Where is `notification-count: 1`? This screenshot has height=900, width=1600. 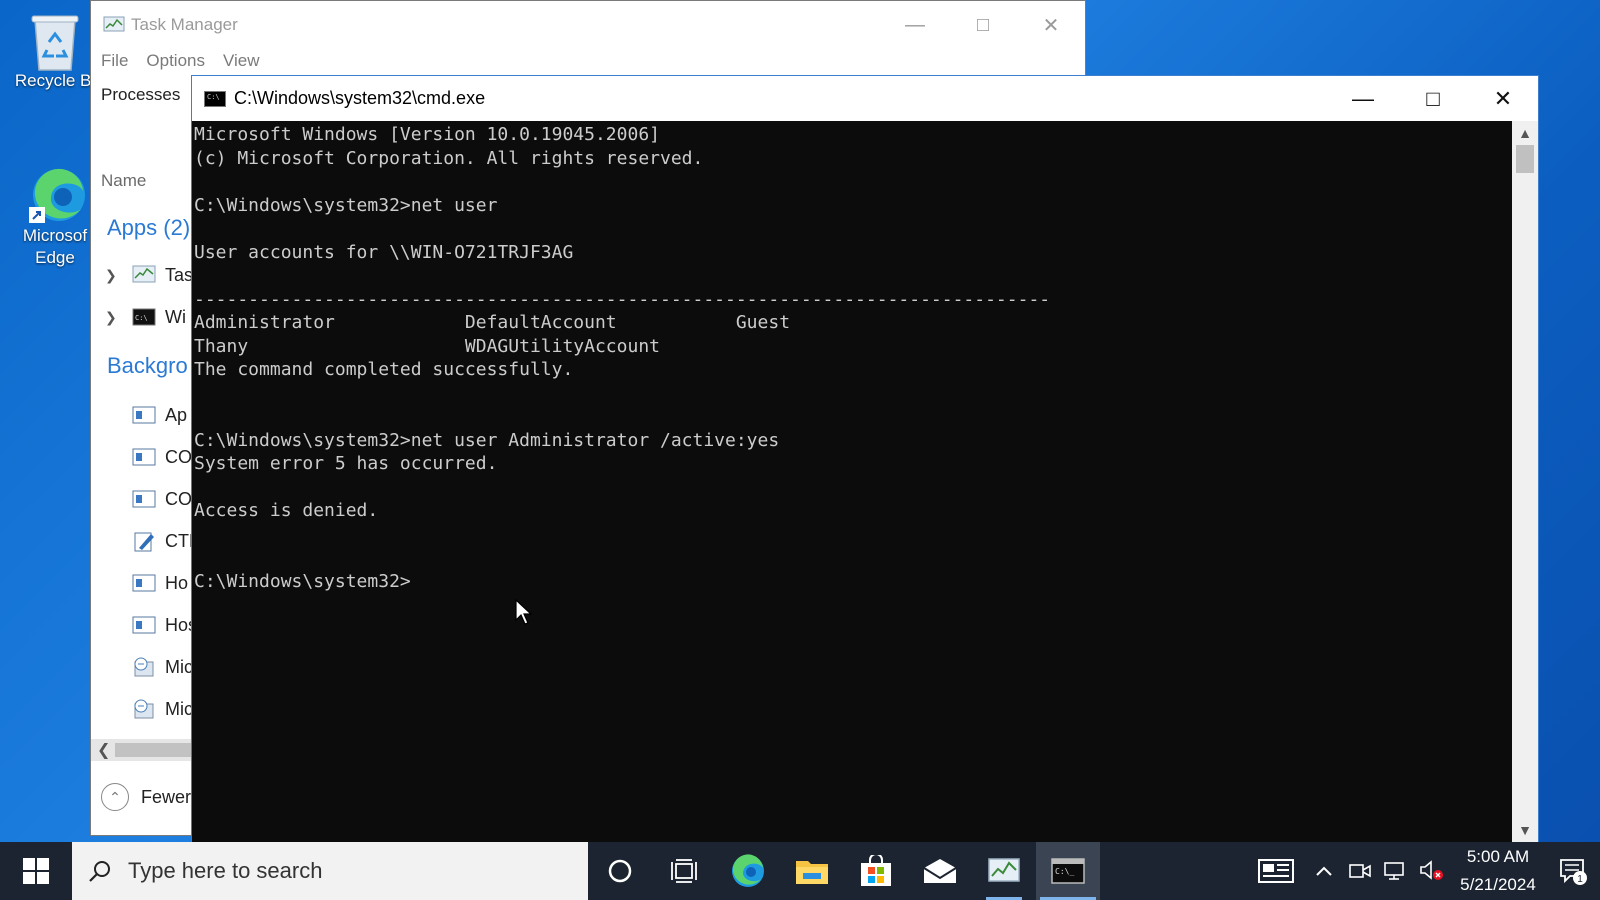
notification-count: 1 is located at coordinates (1580, 879).